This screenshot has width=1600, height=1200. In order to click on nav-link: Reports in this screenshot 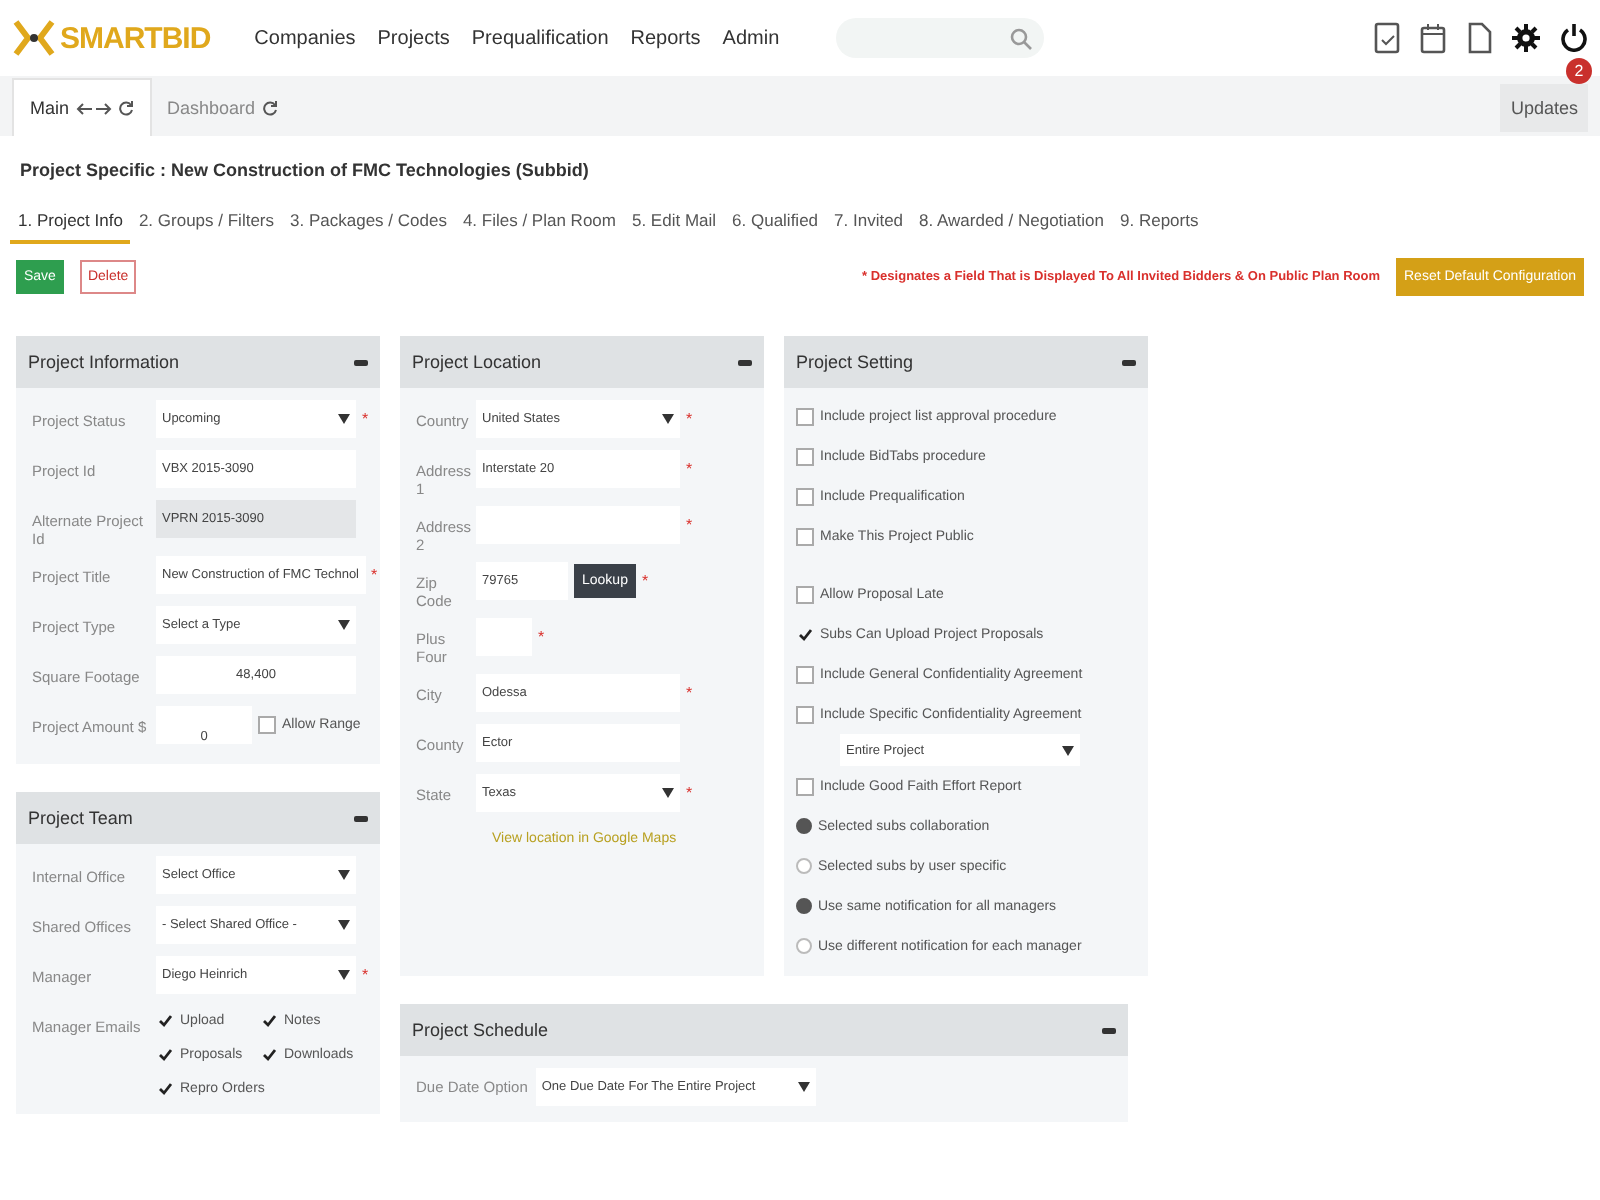, I will do `click(665, 38)`.